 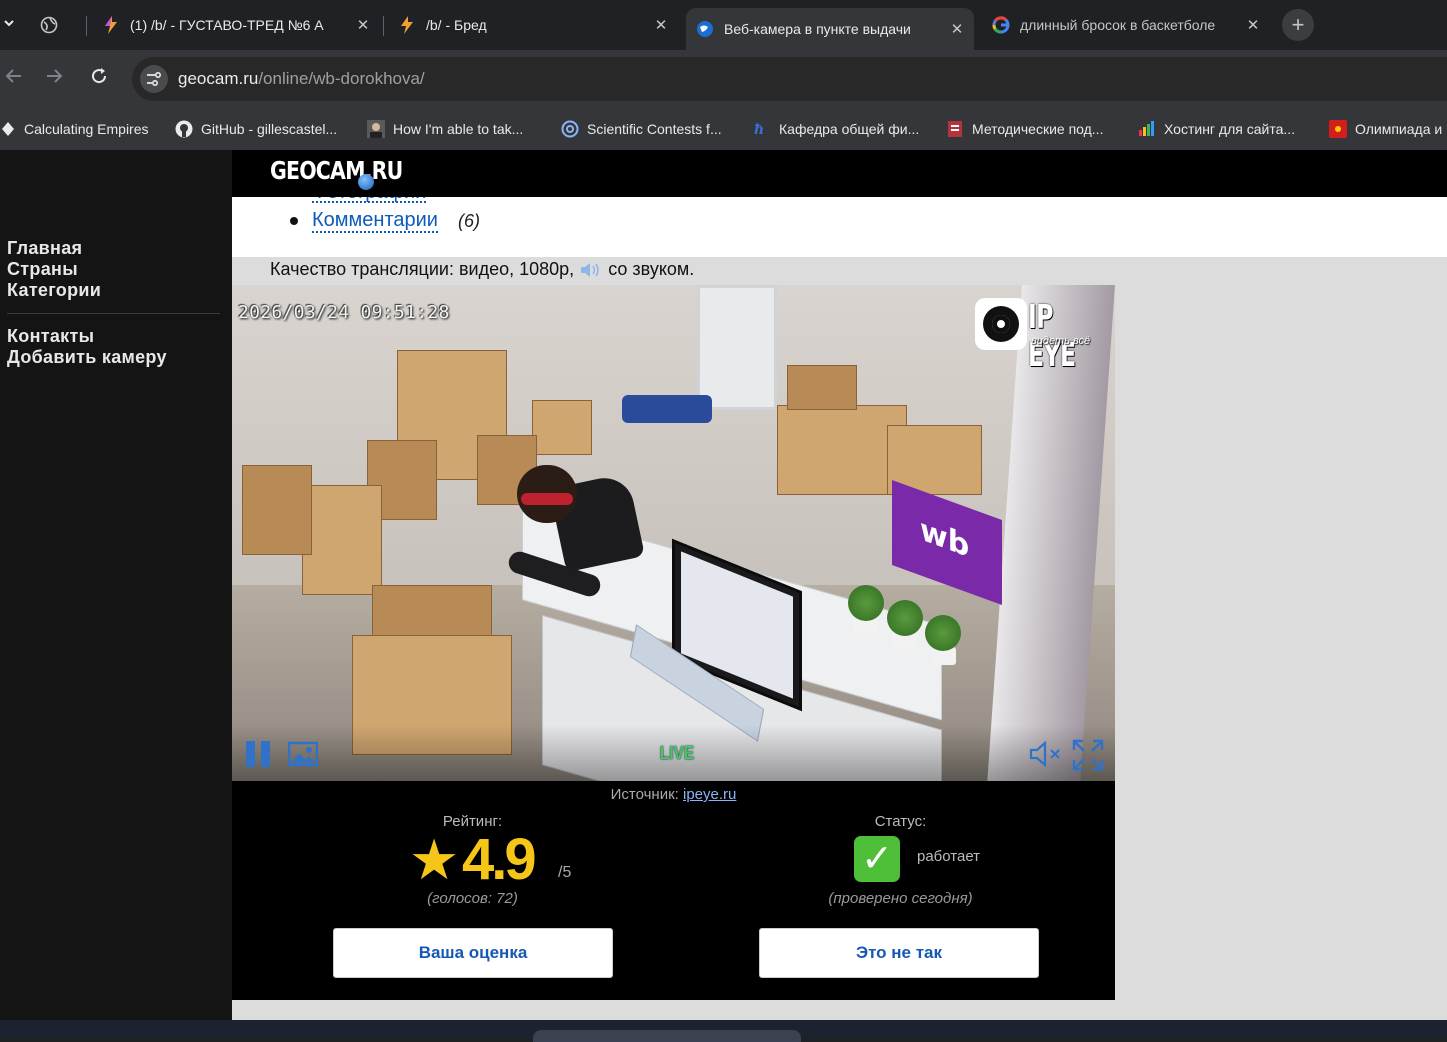 What do you see at coordinates (227, 25) in the screenshot?
I see `tab-title: (1) /b/ - ГУСТАВО-ТРЕД №6 А` at bounding box center [227, 25].